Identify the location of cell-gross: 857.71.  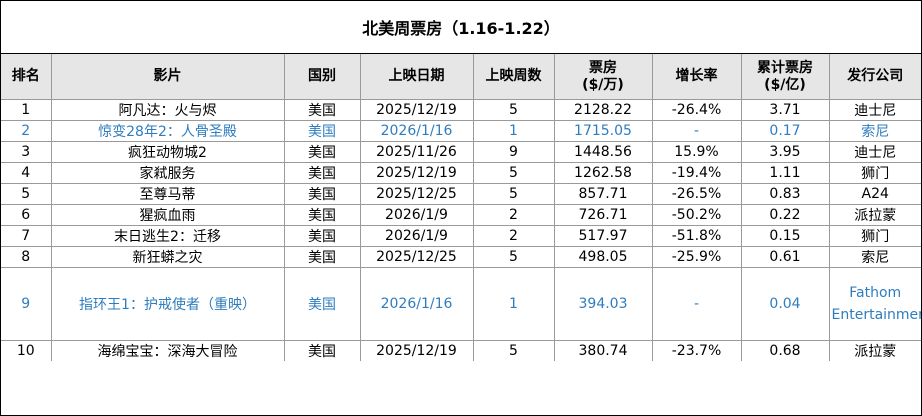
(603, 194).